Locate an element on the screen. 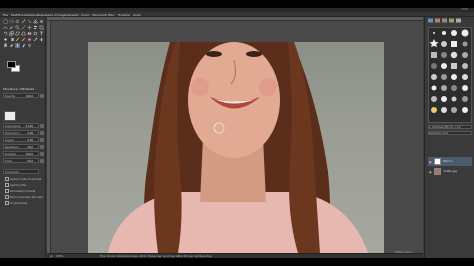  menu-modifica: Modifica is located at coordinates (17, 15).